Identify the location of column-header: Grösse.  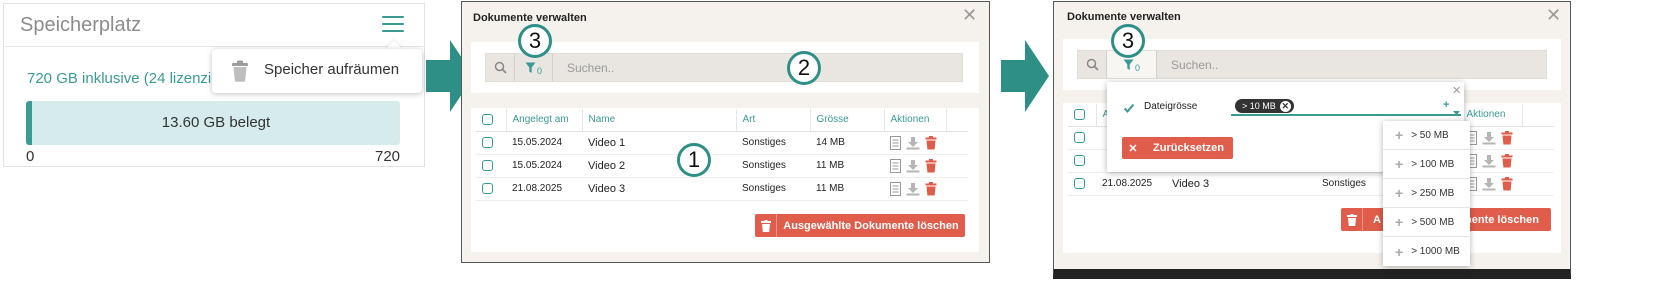
(847, 120).